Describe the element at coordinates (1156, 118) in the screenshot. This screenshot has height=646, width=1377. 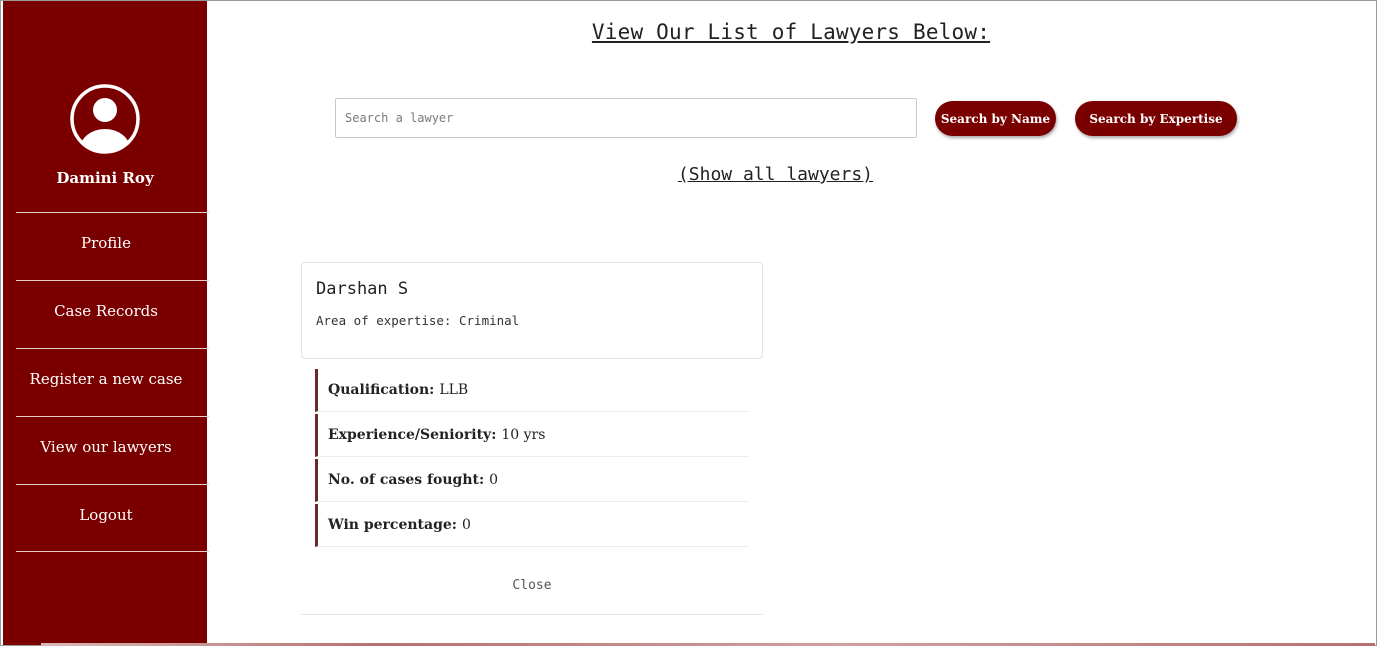
I see `search-by-expertise-button: Search by Expertise` at that location.